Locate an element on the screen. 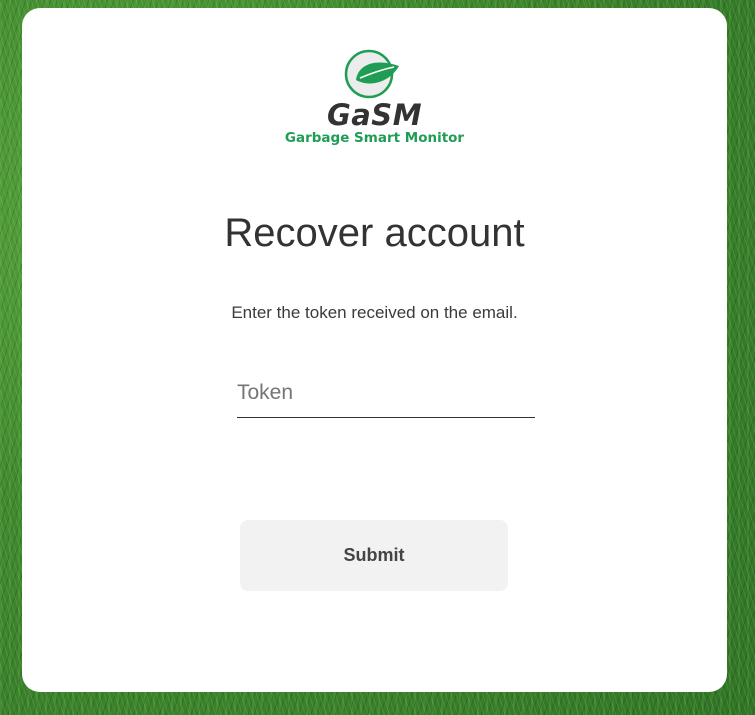 Image resolution: width=755 pixels, height=715 pixels. leaf-icon is located at coordinates (371, 74).